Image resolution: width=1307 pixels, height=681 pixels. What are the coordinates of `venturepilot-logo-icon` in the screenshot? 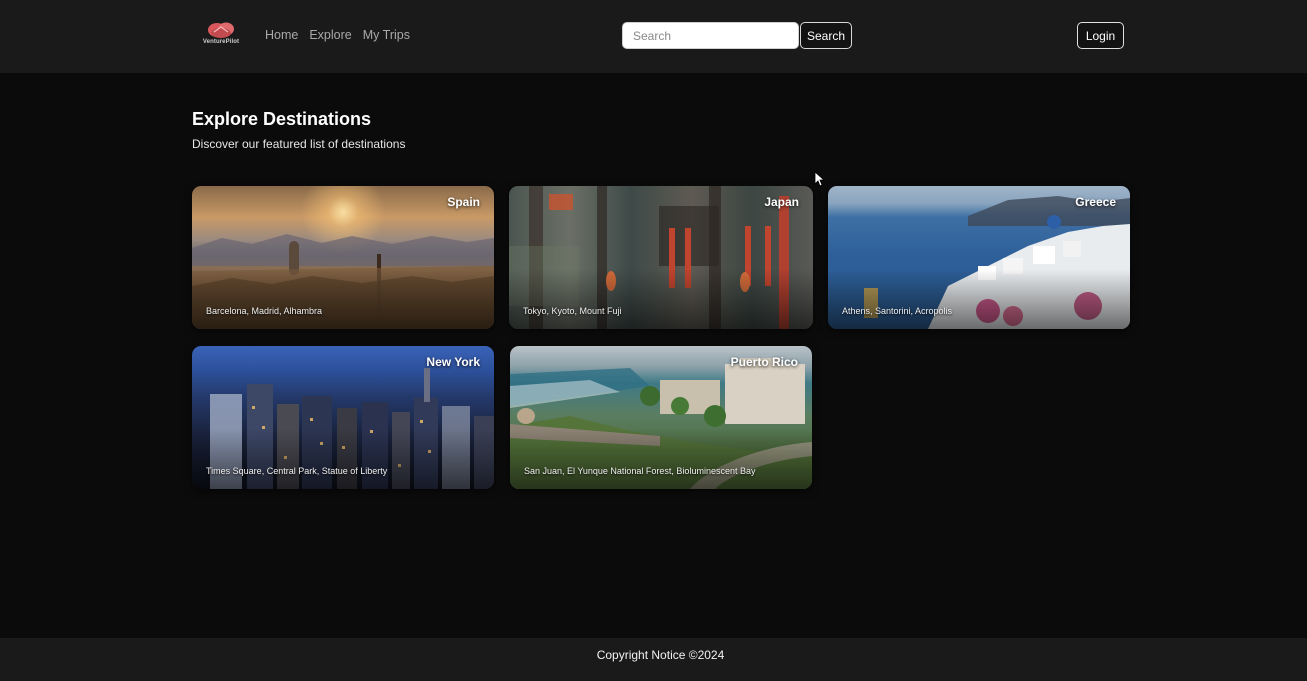 It's located at (221, 30).